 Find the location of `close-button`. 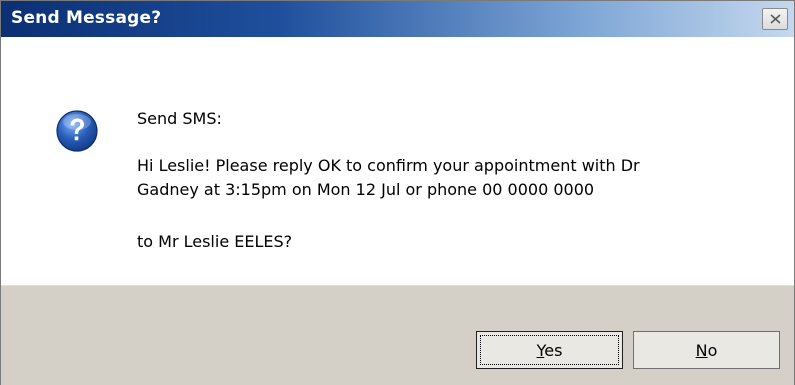

close-button is located at coordinates (775, 19).